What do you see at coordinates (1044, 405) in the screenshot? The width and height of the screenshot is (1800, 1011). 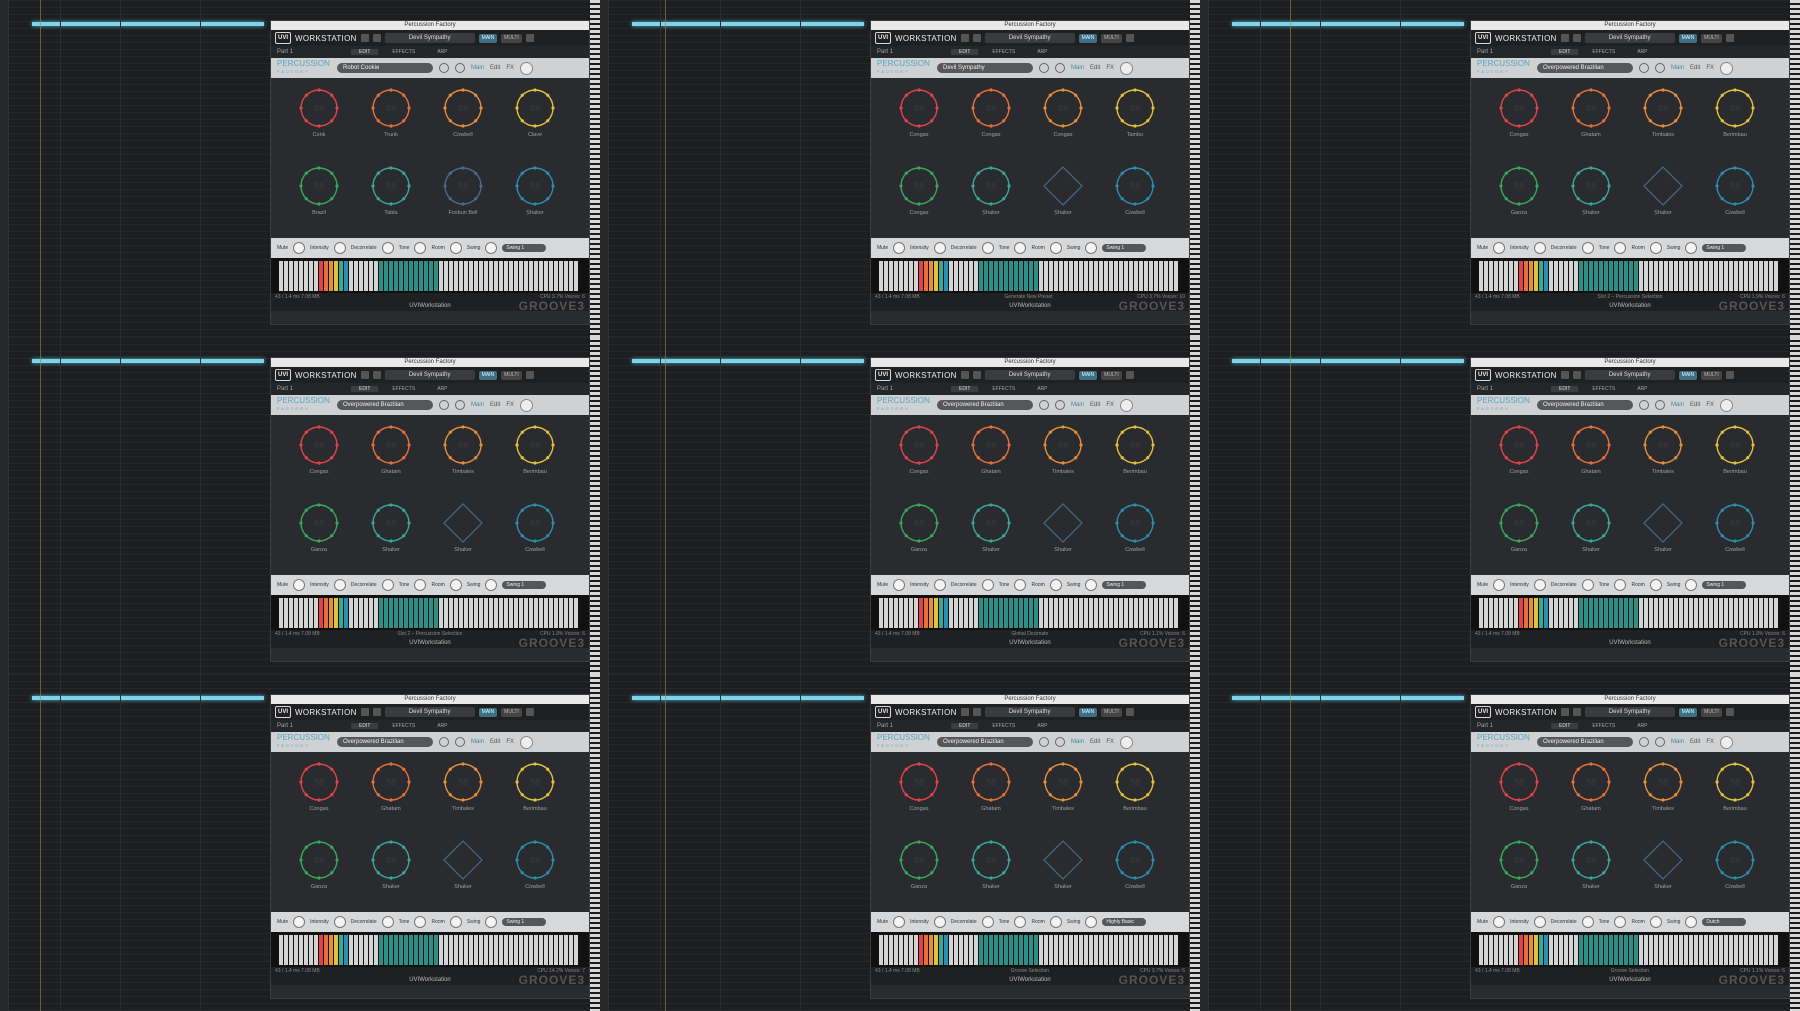 I see `prev-kit-icon` at bounding box center [1044, 405].